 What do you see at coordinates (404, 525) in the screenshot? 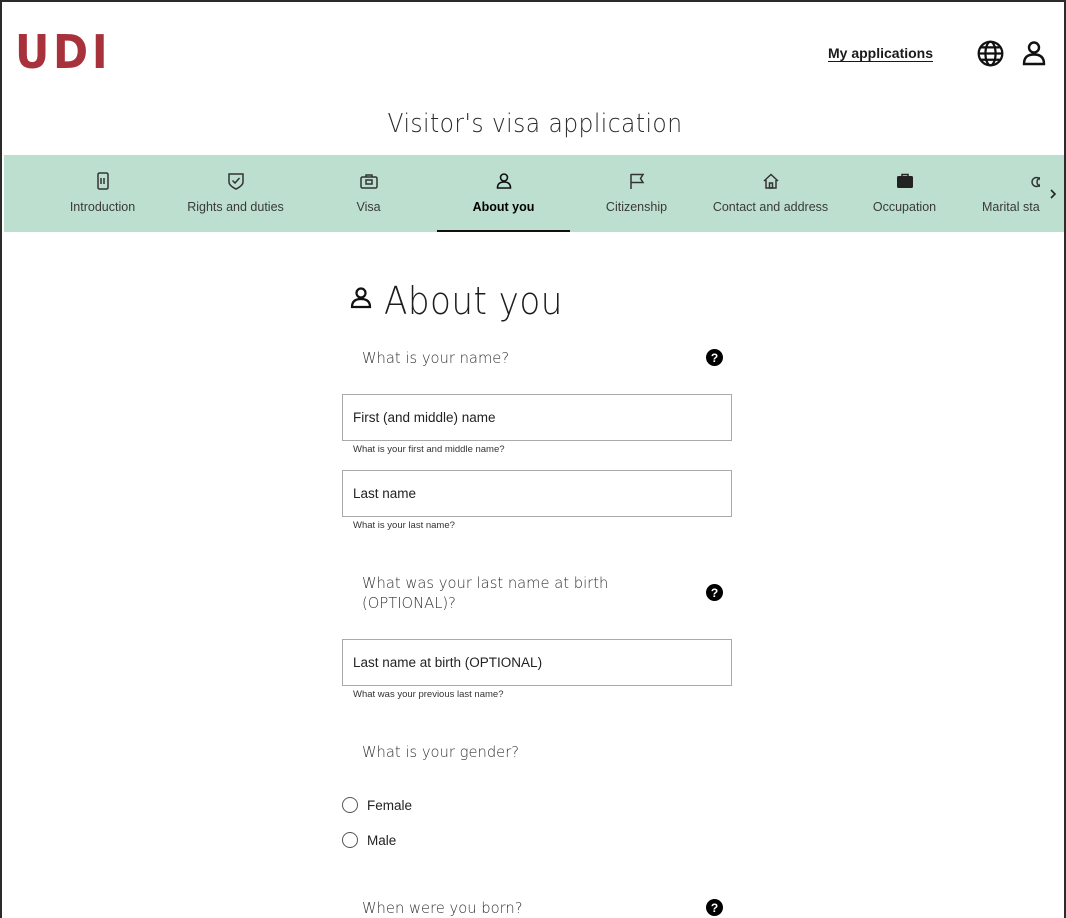
I see `last-name-hint: What is your last name?` at bounding box center [404, 525].